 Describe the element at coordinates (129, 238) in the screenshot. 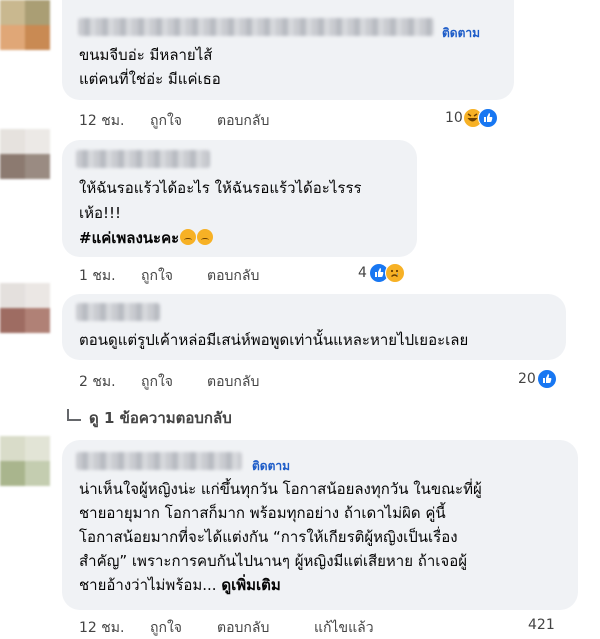

I see `hashtag-link: #แค่เพลงนะคะ` at that location.